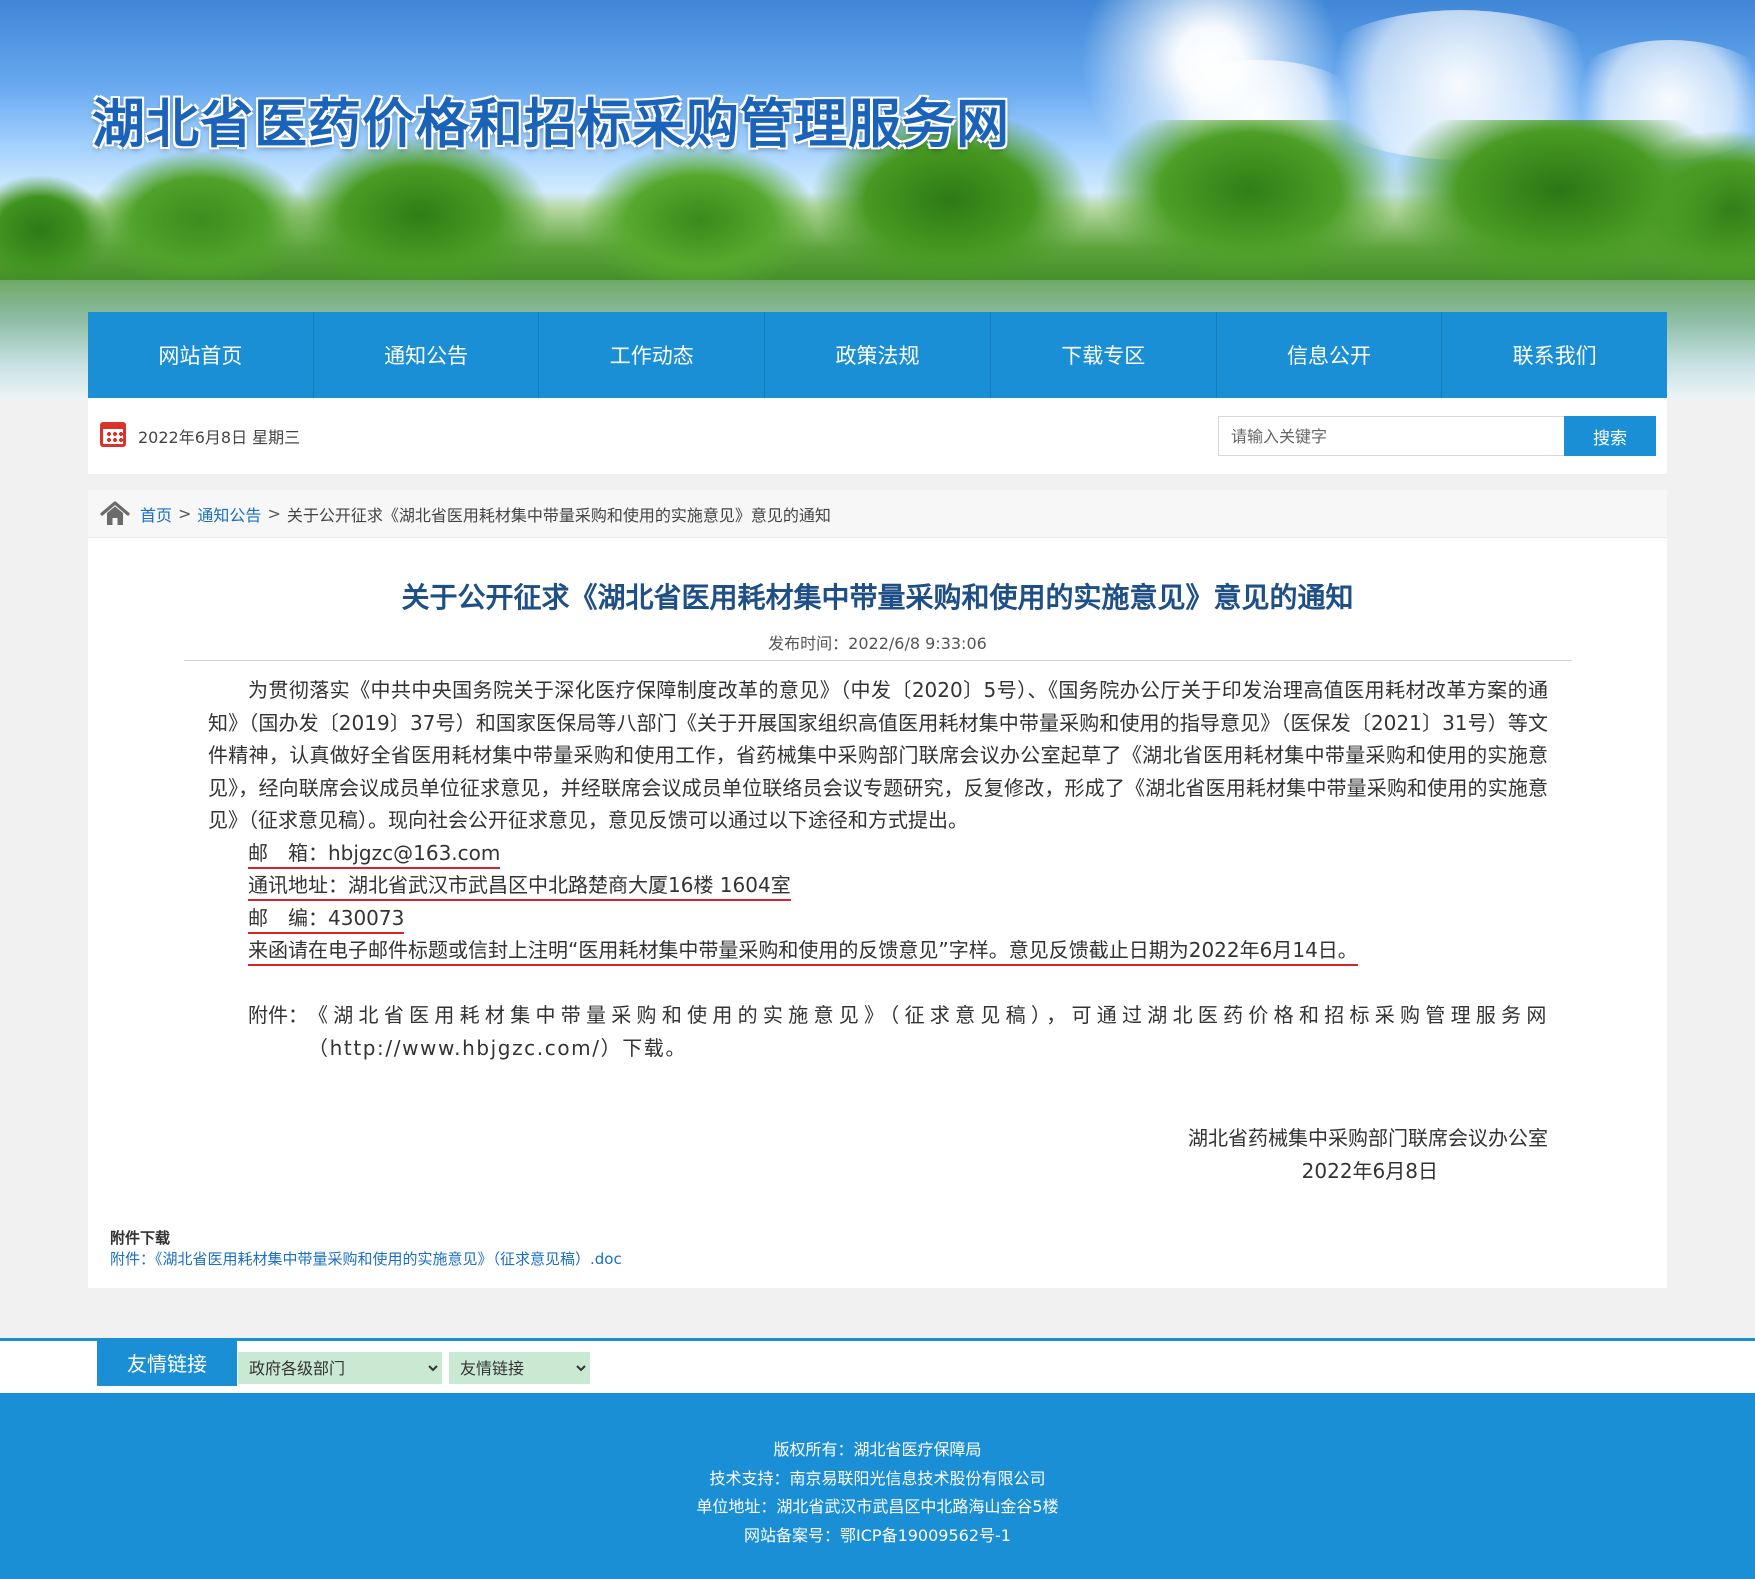  Describe the element at coordinates (878, 885) in the screenshot. I see `contact-address-row: 通讯地址：湖北省武汉市武昌区中北路楚商大厦16楼 1604室` at that location.